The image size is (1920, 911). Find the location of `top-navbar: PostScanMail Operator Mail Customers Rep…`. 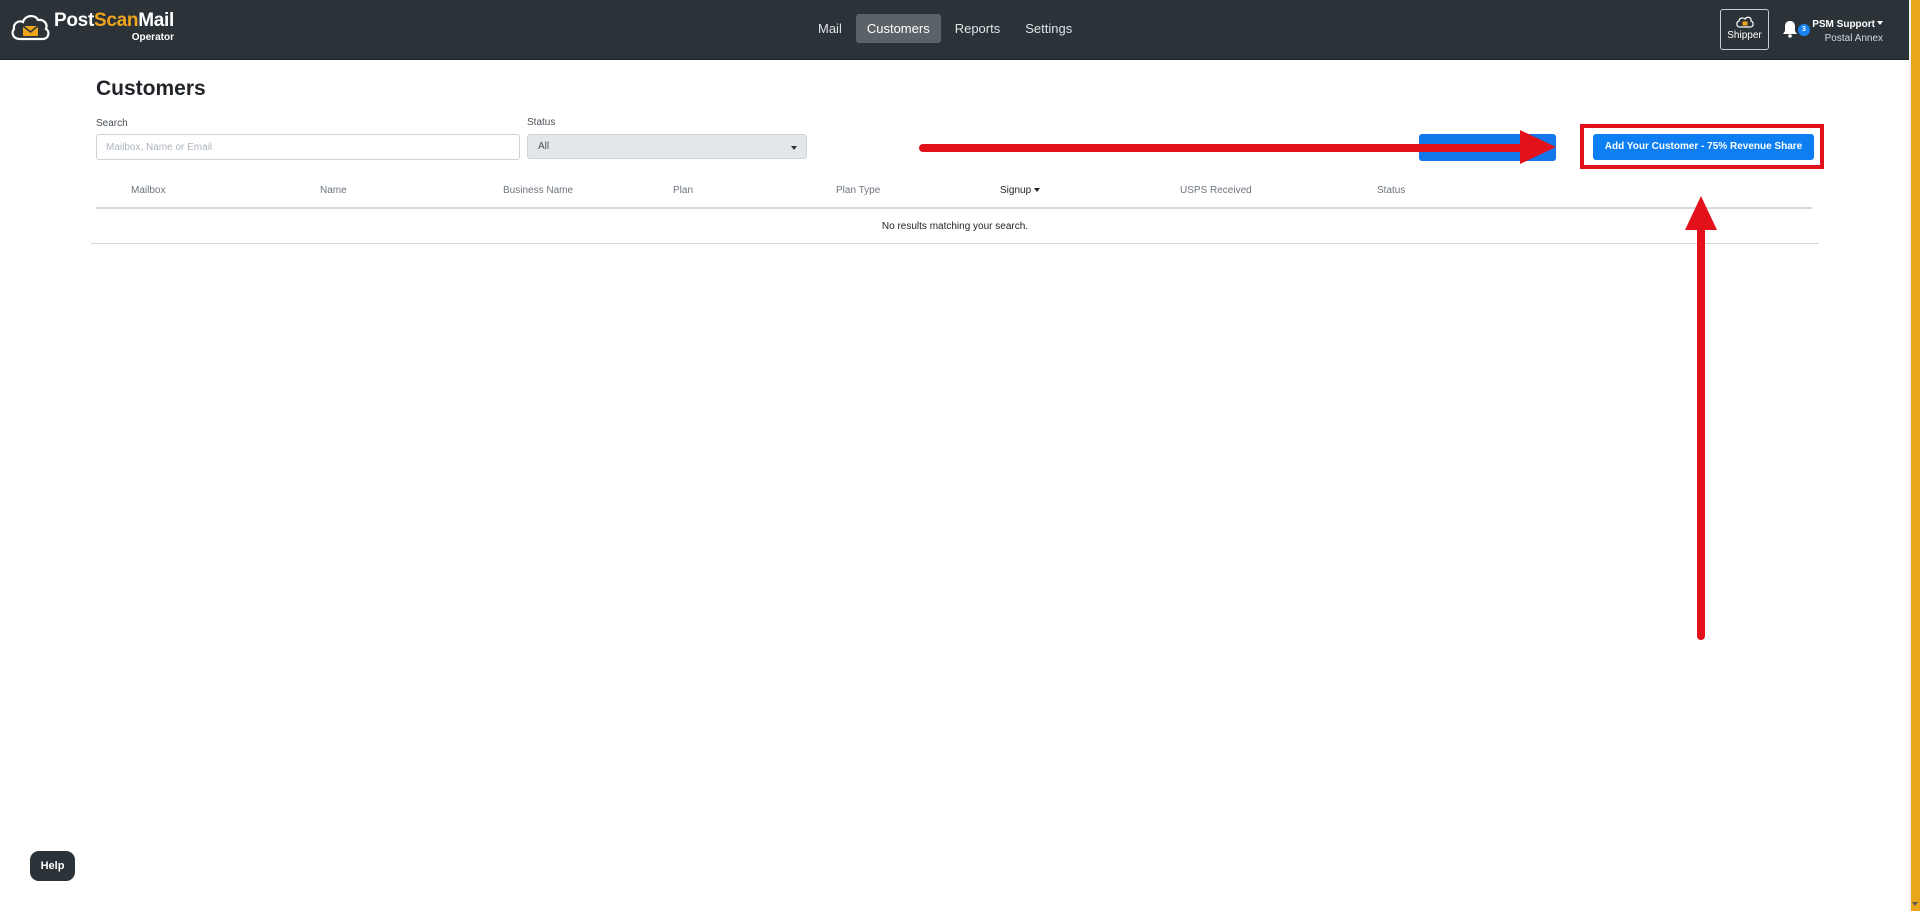

top-navbar: PostScanMail Operator Mail Customers Rep… is located at coordinates (954, 30).